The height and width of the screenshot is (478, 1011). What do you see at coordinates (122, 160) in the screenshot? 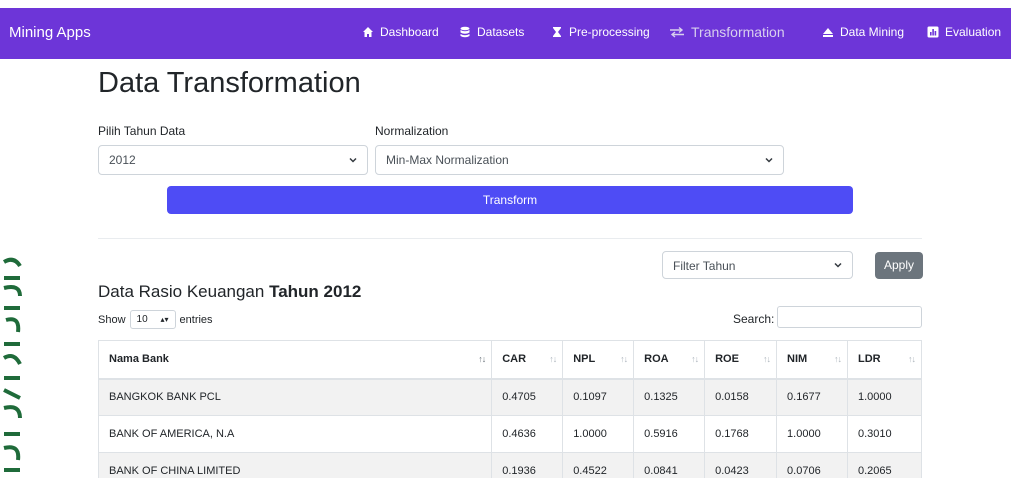
I see `year-select-value: 2012` at bounding box center [122, 160].